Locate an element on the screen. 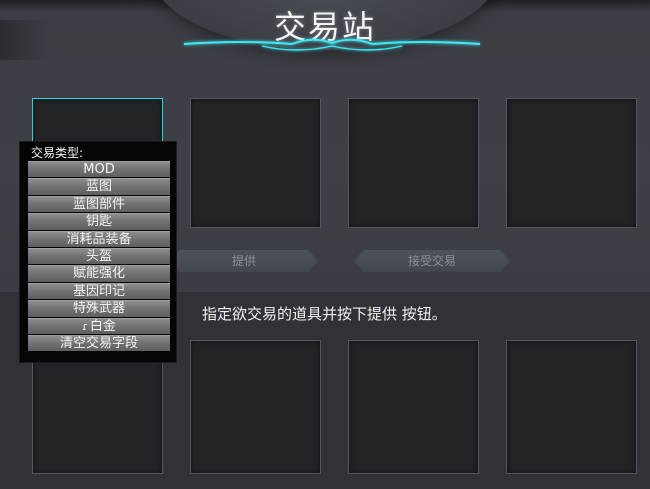  dropdown-item-gene-imprint: 基因印记 is located at coordinates (99, 291).